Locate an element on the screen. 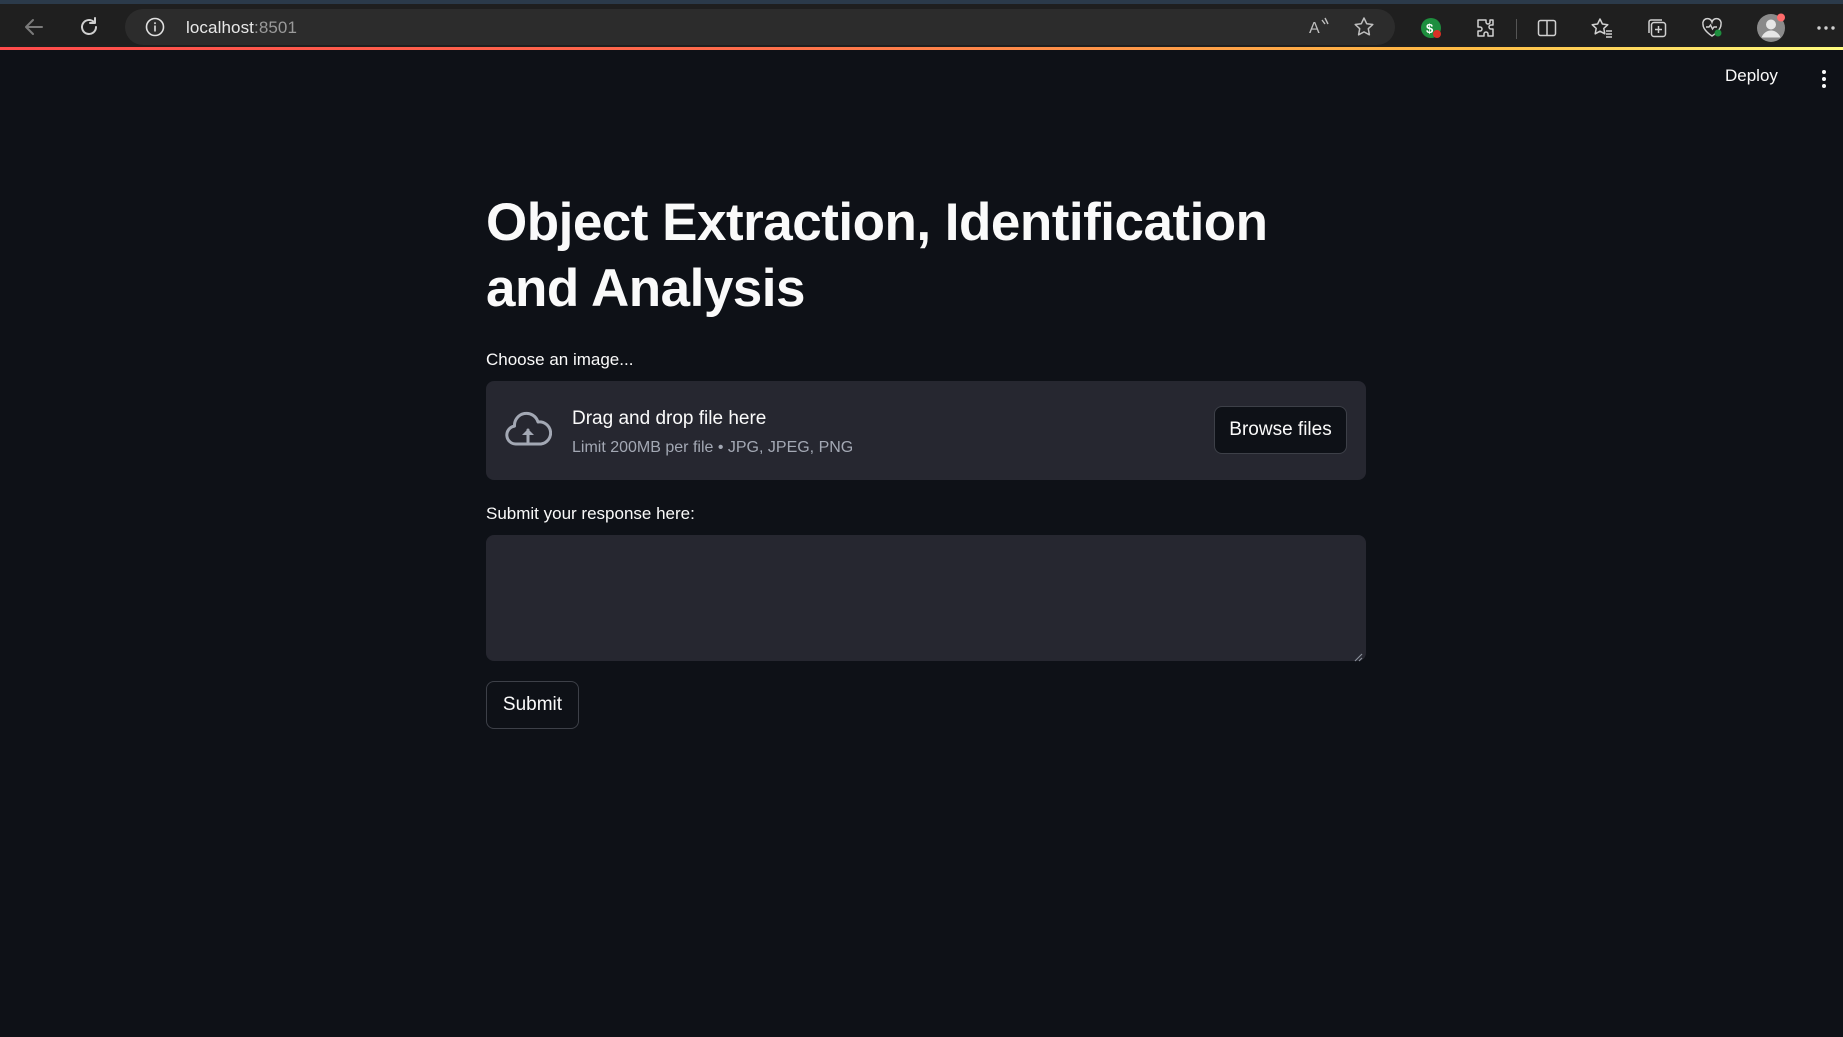 Image resolution: width=1843 pixels, height=1037 pixels. collections-icon is located at coordinates (1657, 28).